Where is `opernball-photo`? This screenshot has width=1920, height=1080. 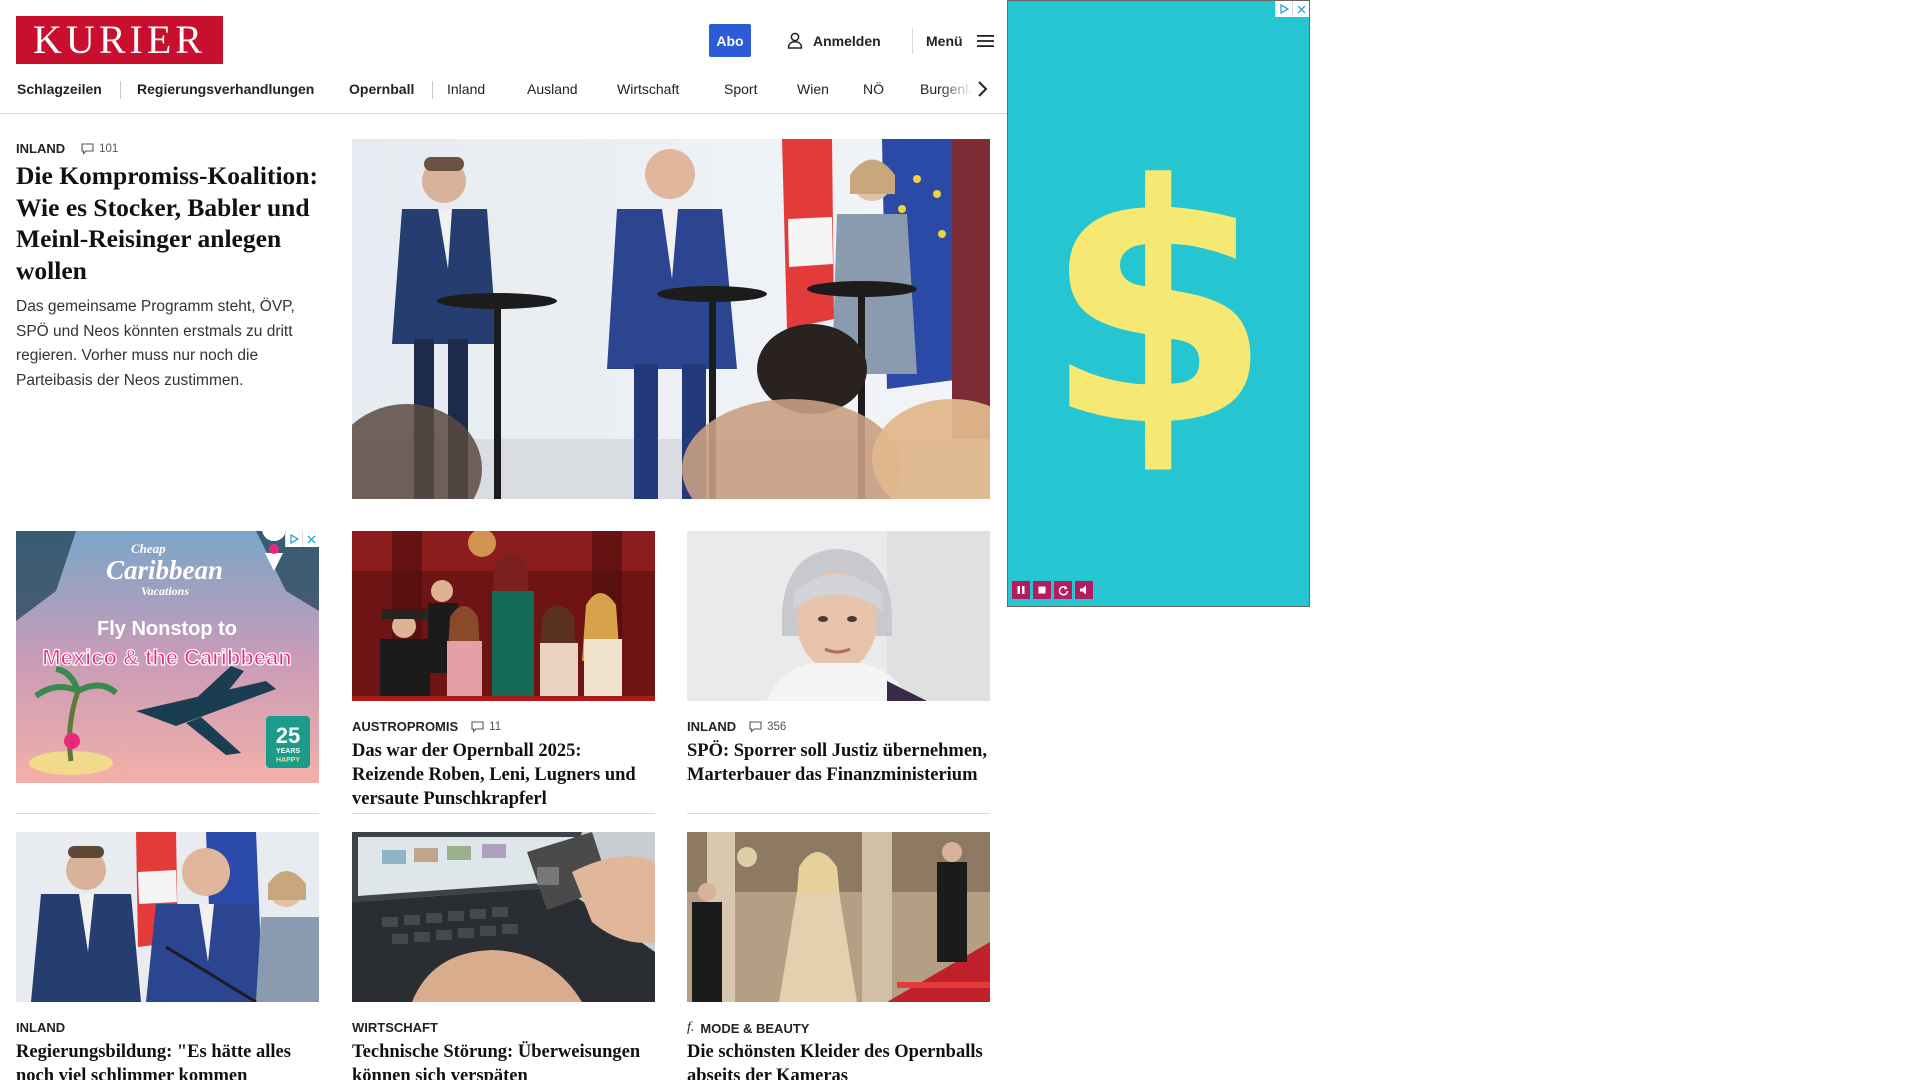
opernball-photo is located at coordinates (503, 616).